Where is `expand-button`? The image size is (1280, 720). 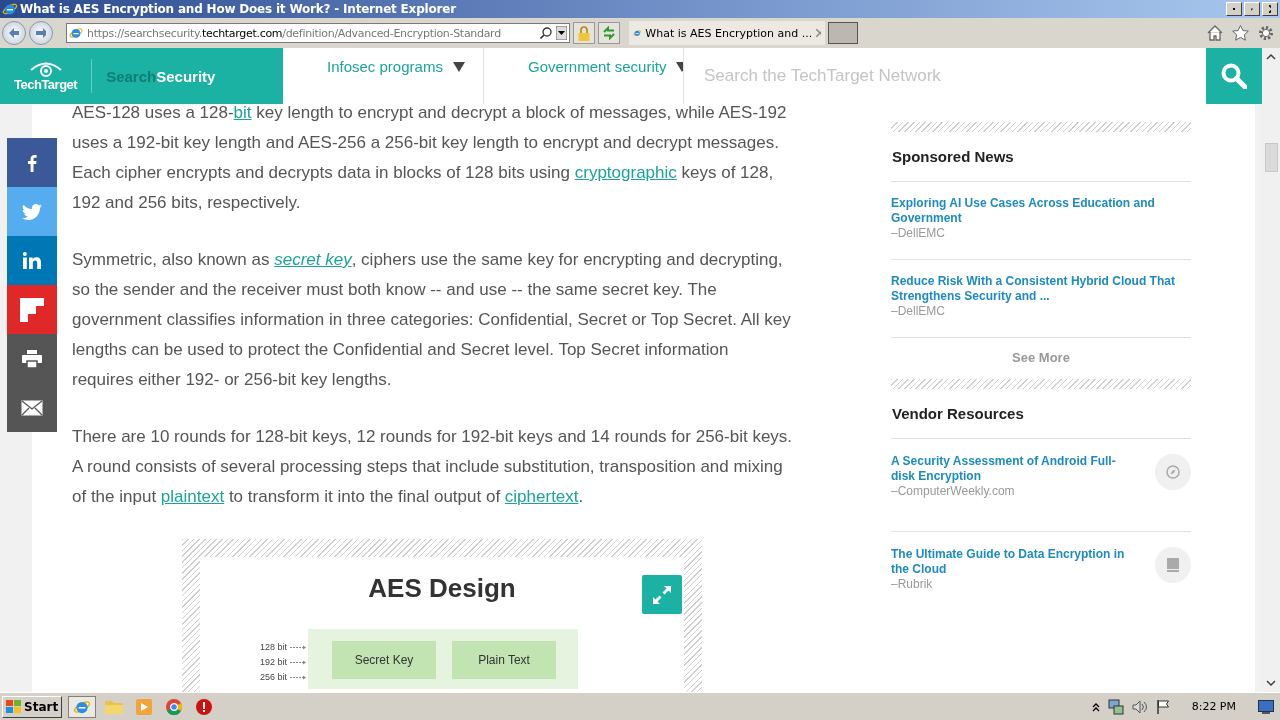
expand-button is located at coordinates (662, 594).